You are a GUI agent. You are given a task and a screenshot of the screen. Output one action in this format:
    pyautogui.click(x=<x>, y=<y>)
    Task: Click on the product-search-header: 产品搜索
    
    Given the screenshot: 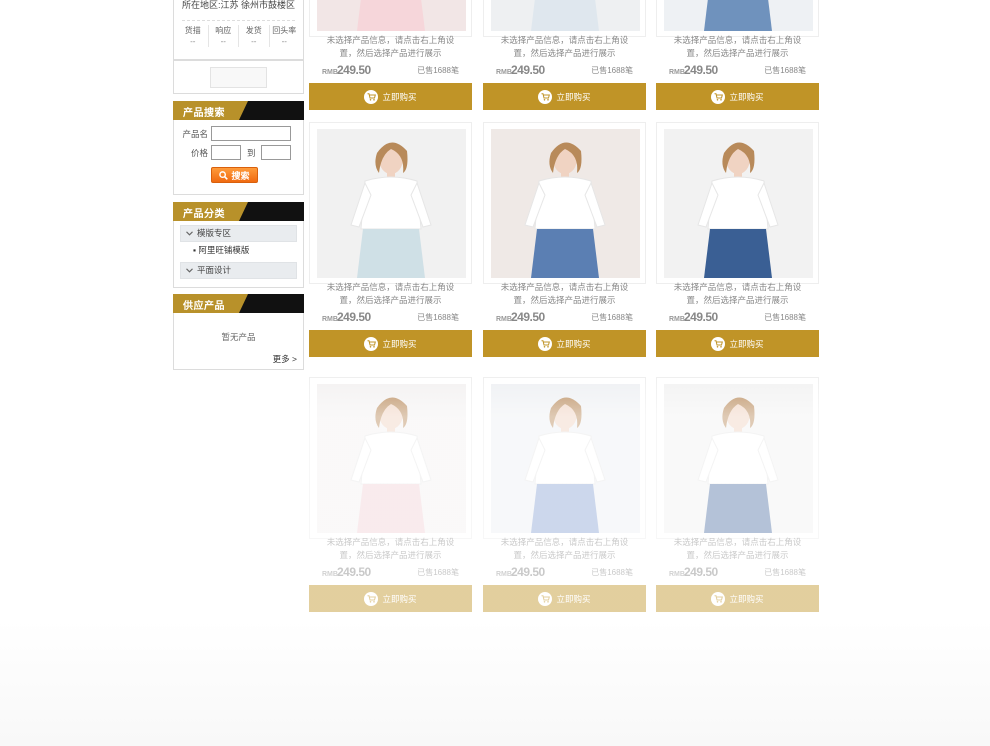 What is the action you would take?
    pyautogui.click(x=238, y=110)
    